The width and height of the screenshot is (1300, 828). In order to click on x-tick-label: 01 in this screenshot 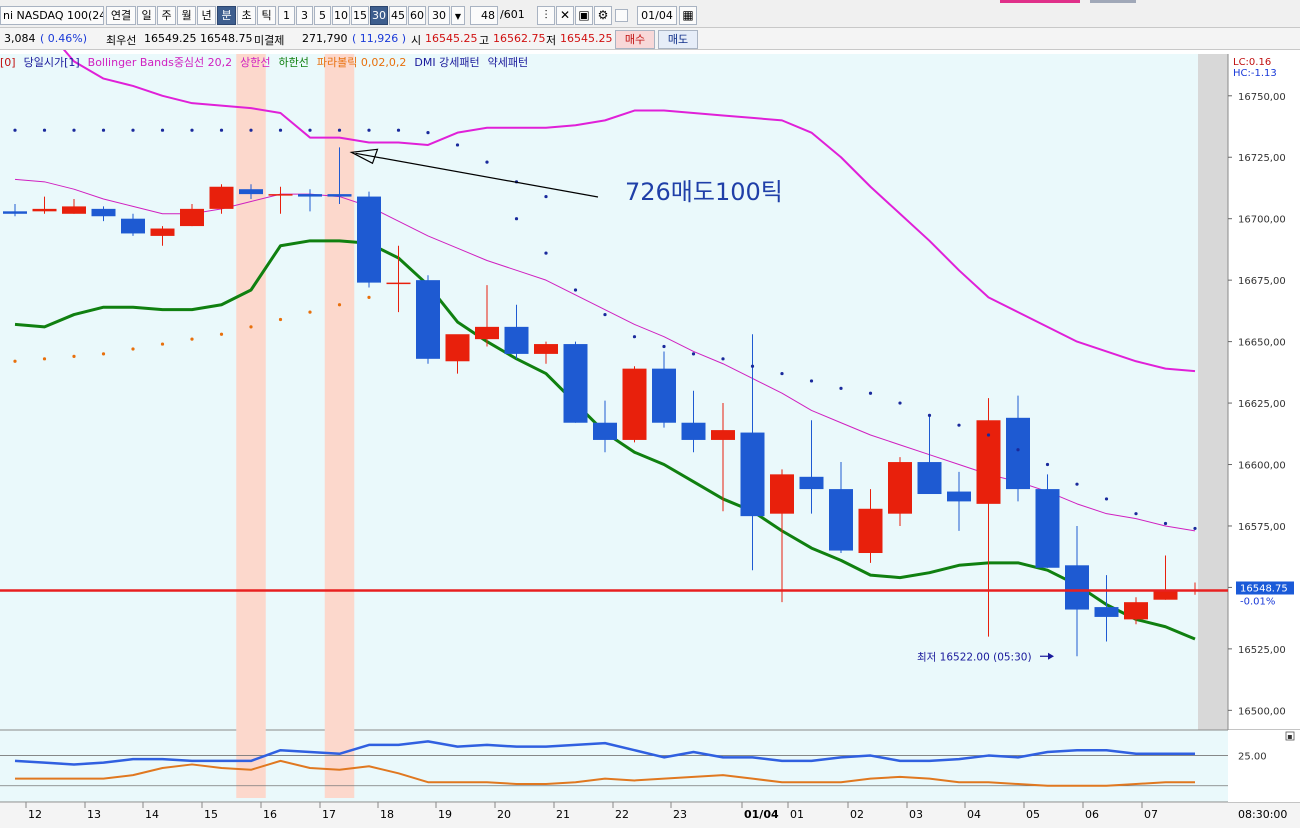, I will do `click(797, 814)`.